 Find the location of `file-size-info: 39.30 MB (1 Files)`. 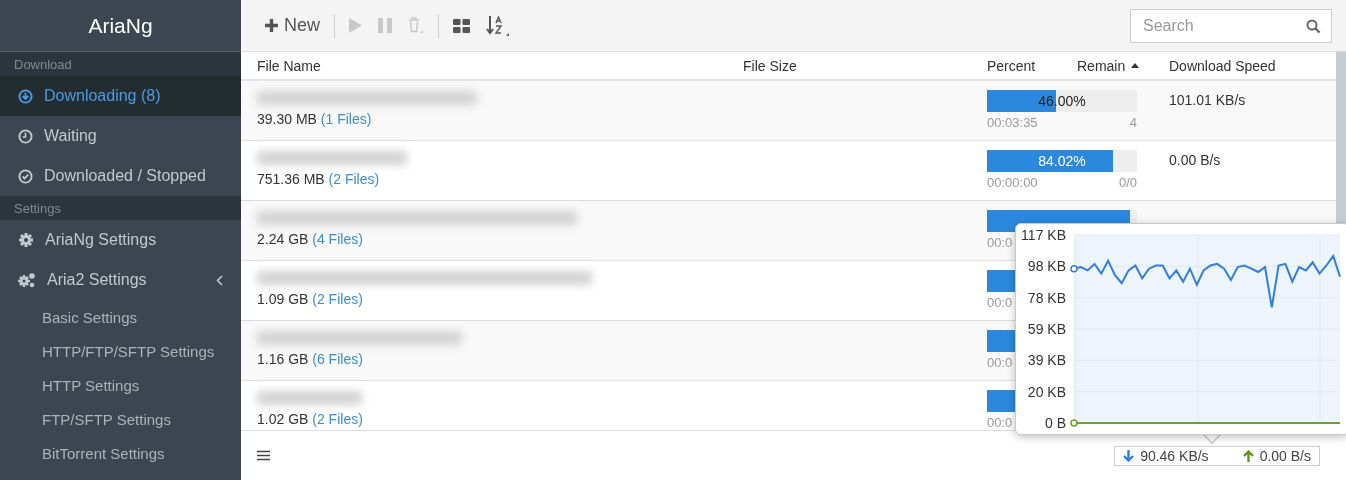

file-size-info: 39.30 MB (1 Files) is located at coordinates (315, 119).